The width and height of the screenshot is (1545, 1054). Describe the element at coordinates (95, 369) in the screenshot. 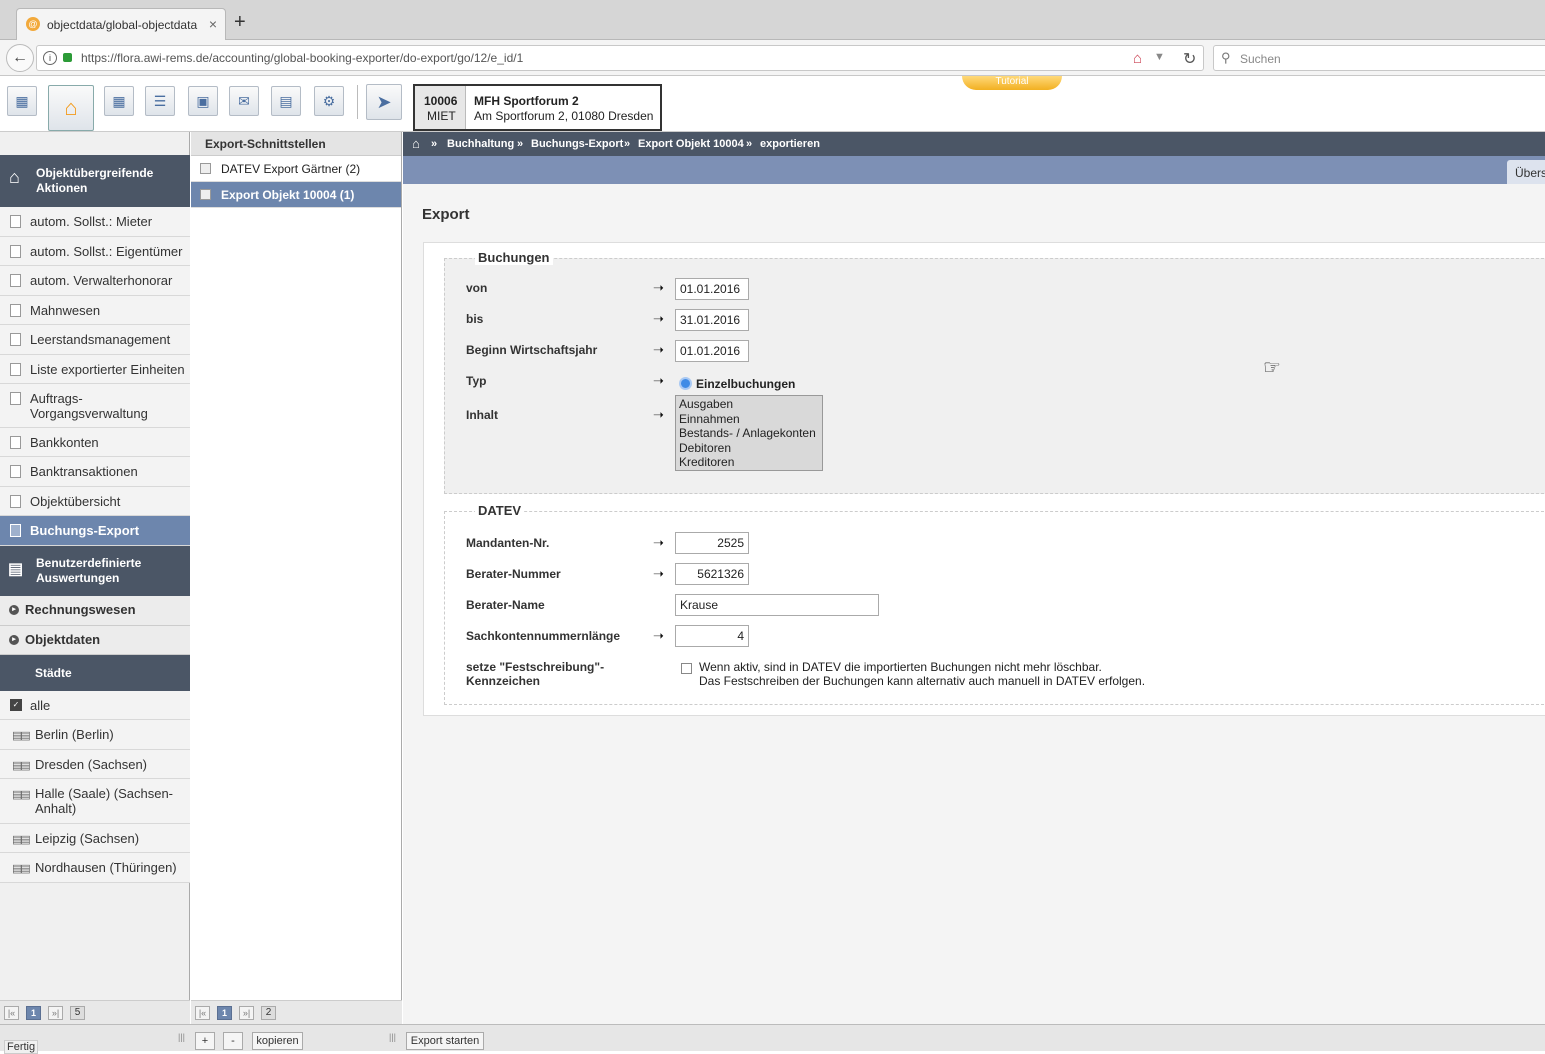

I see `nav-item-export-einheiten: Liste exportierter Einheiten` at that location.